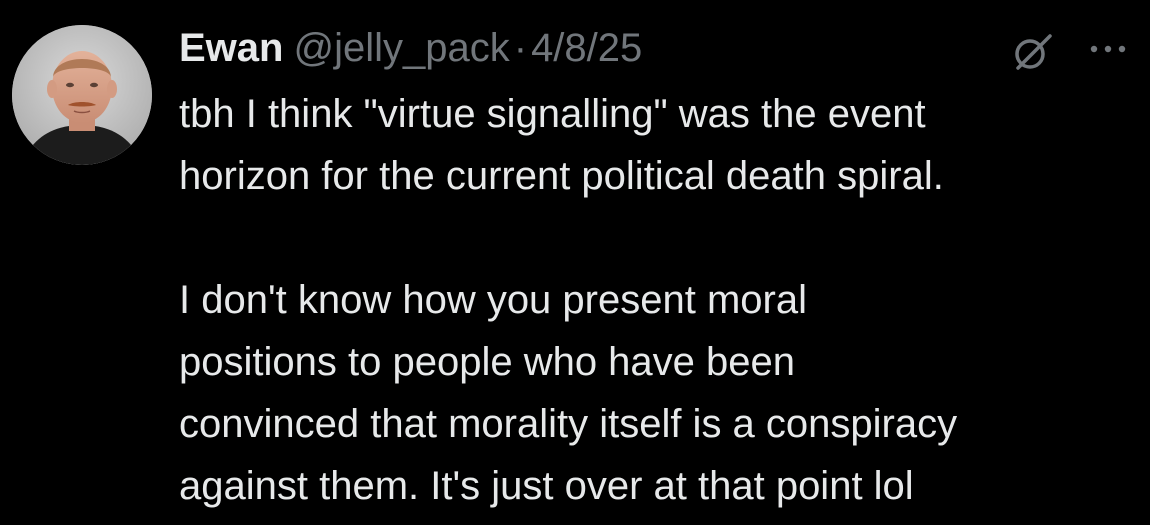 This screenshot has width=1150, height=525. Describe the element at coordinates (1032, 52) in the screenshot. I see `grok-icon` at that location.